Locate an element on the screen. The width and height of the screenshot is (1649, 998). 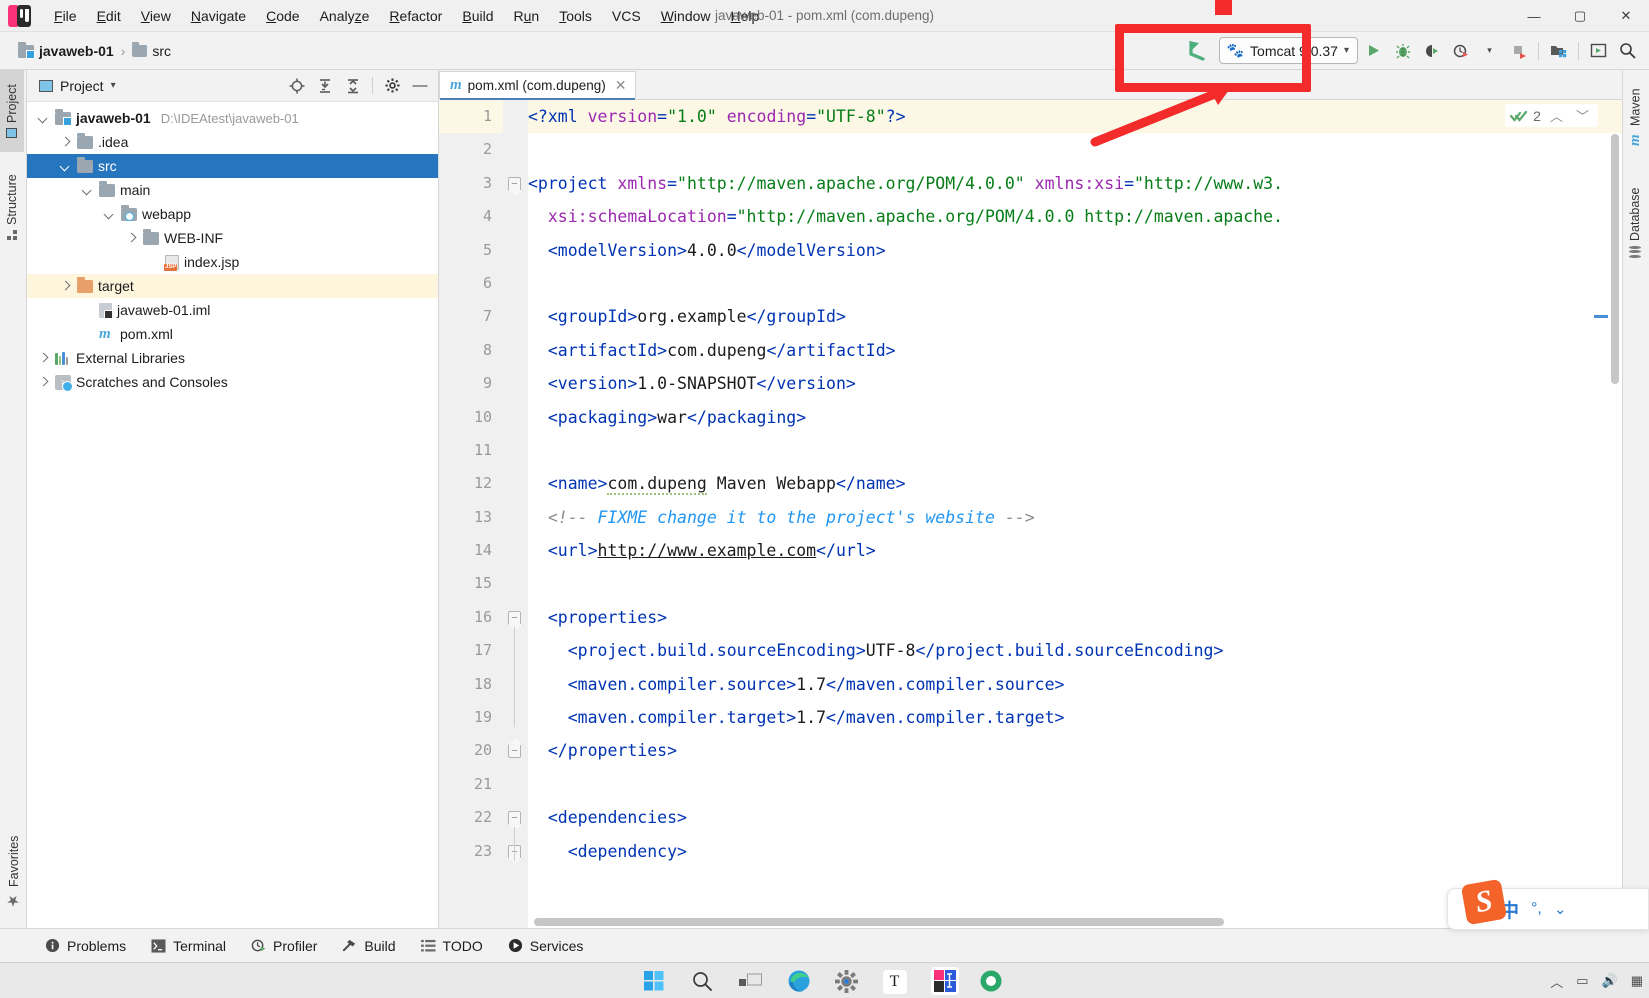
line-number: 8 is located at coordinates (471, 350).